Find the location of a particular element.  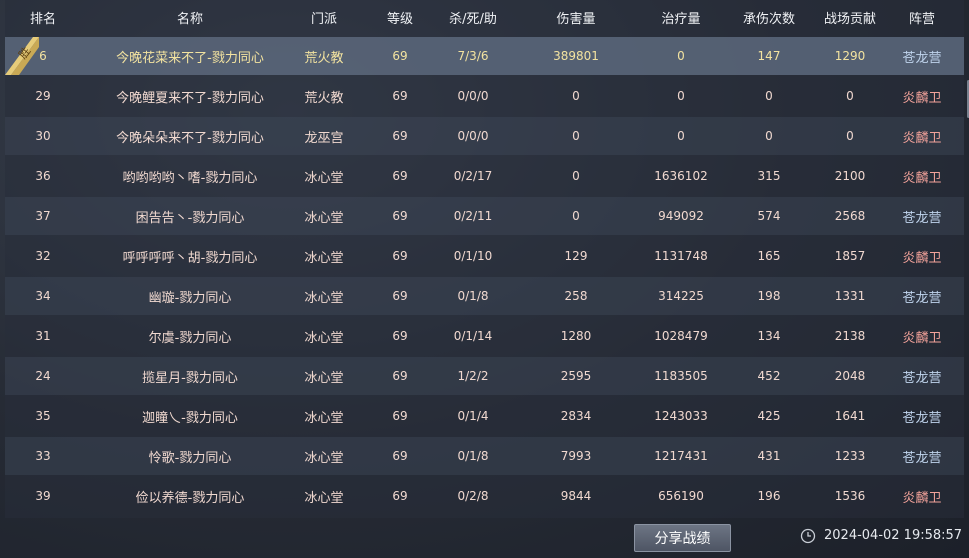

cell-rank: 31 is located at coordinates (43, 336).